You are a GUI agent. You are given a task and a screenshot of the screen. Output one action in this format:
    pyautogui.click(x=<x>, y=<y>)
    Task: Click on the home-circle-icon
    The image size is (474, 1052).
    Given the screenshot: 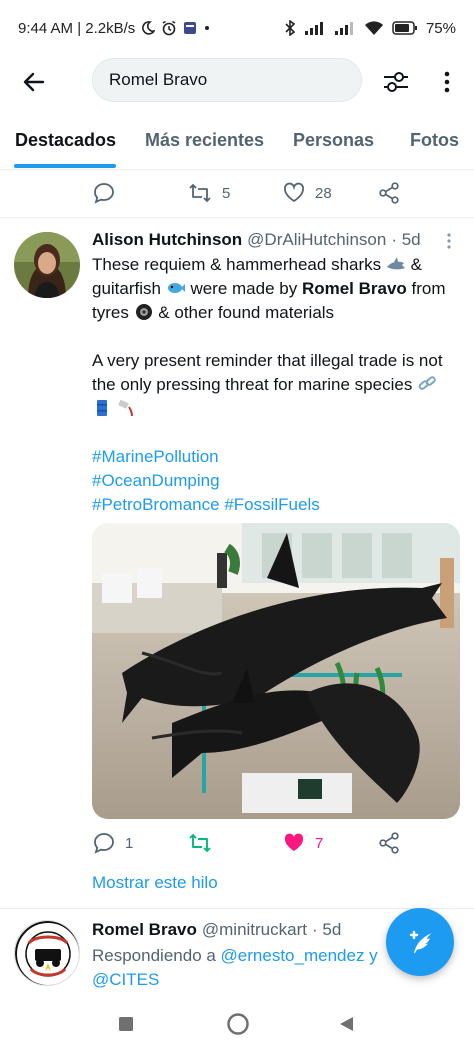 What is the action you would take?
    pyautogui.click(x=238, y=1024)
    